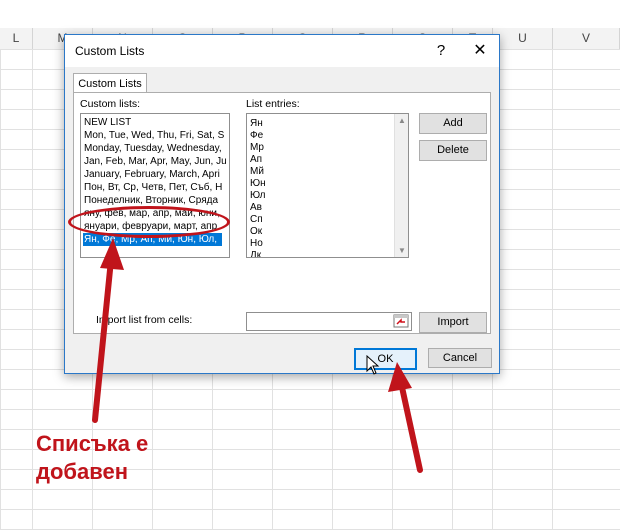  What do you see at coordinates (310, 14) in the screenshot?
I see `toolbar-area` at bounding box center [310, 14].